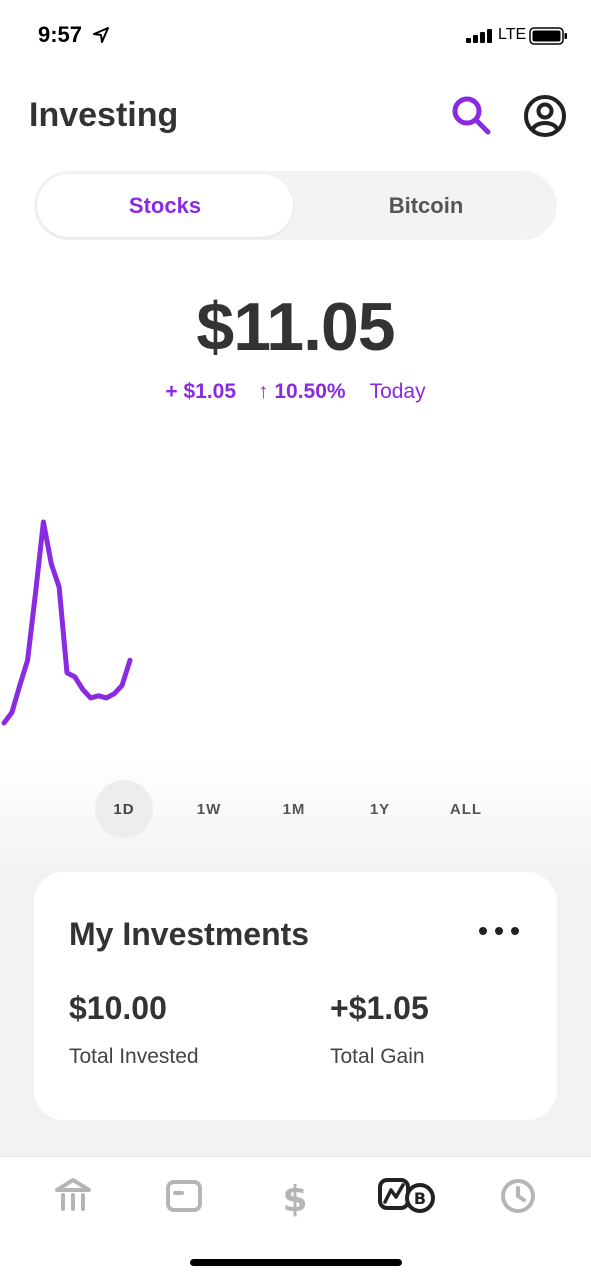 The width and height of the screenshot is (591, 1279). Describe the element at coordinates (548, 36) in the screenshot. I see `battery-icon` at that location.